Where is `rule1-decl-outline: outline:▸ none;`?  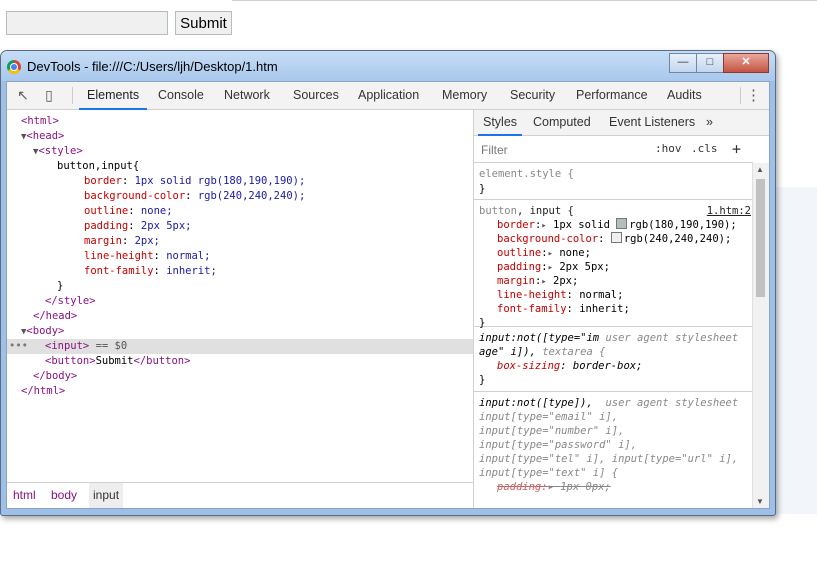 rule1-decl-outline: outline:▸ none; is located at coordinates (544, 253).